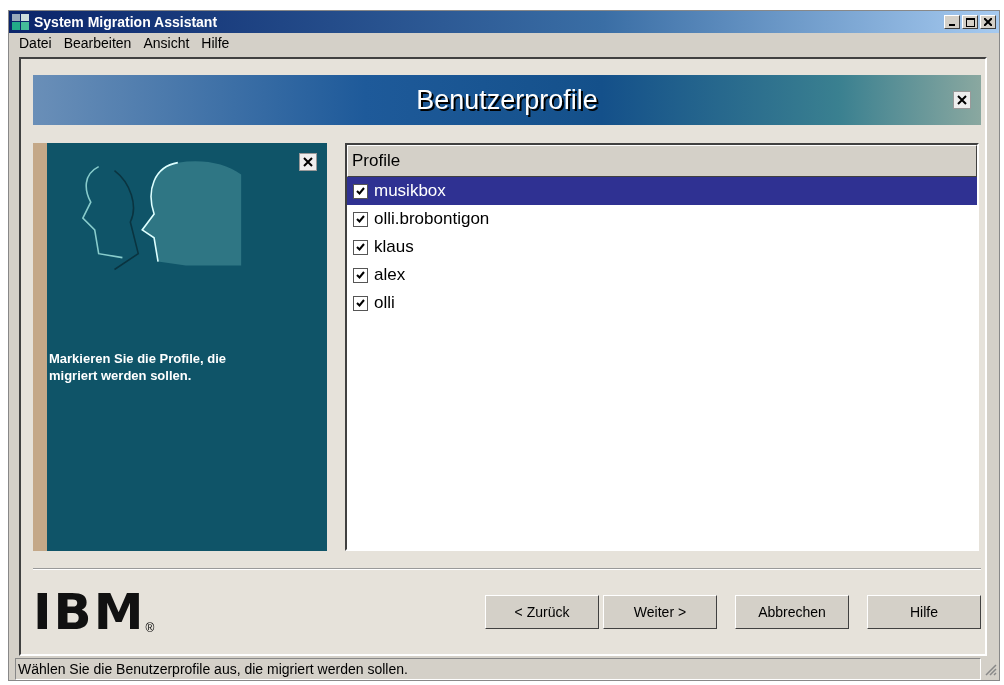  Describe the element at coordinates (215, 43) in the screenshot. I see `menu-item: Hilfe` at that location.